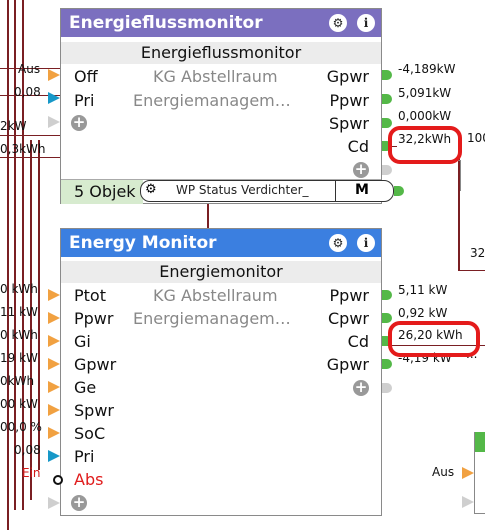 The width and height of the screenshot is (485, 530). Describe the element at coordinates (21, 427) in the screenshot. I see `left-value: 00,0 %` at that location.